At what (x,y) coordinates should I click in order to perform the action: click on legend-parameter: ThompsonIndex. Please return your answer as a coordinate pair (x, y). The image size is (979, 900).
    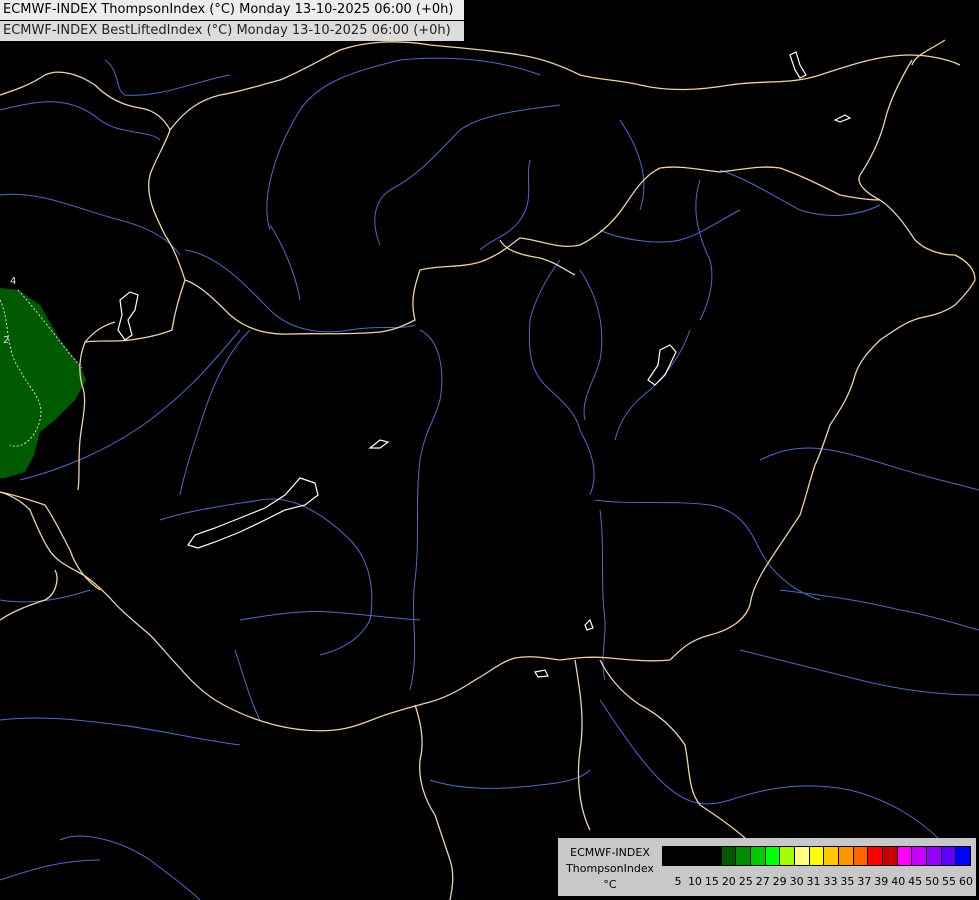
    Looking at the image, I should click on (610, 868).